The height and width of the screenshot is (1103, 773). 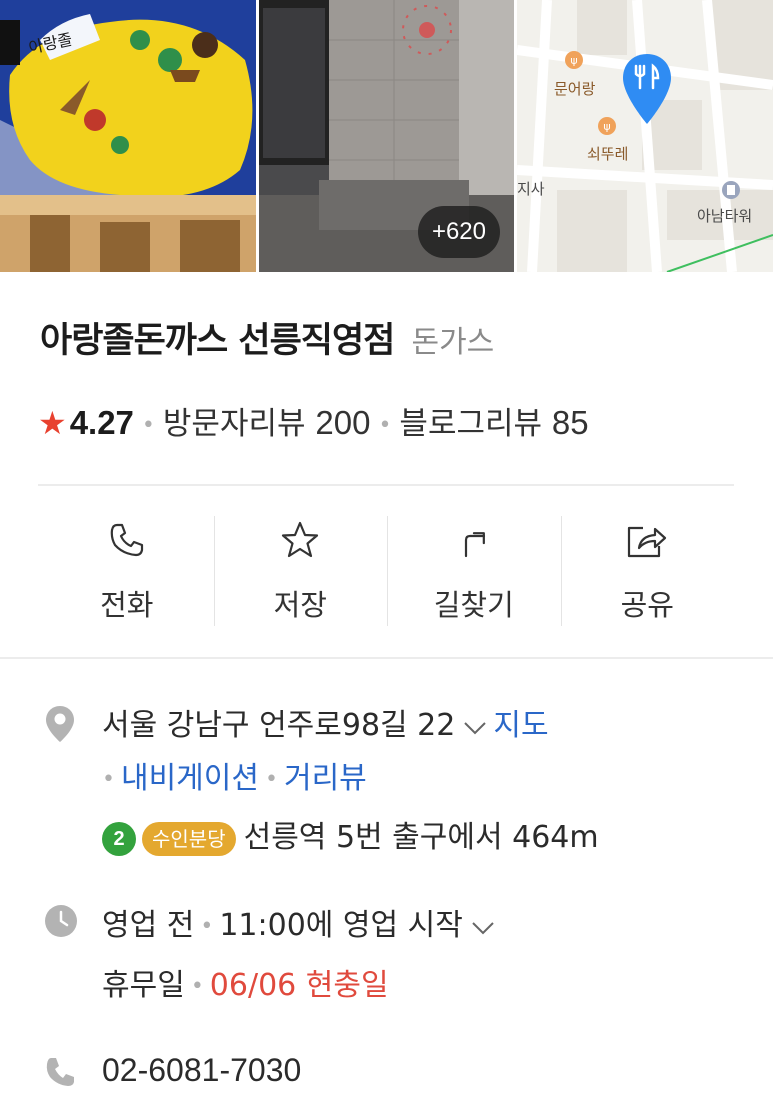 What do you see at coordinates (127, 571) in the screenshot?
I see `call-button: 전화` at bounding box center [127, 571].